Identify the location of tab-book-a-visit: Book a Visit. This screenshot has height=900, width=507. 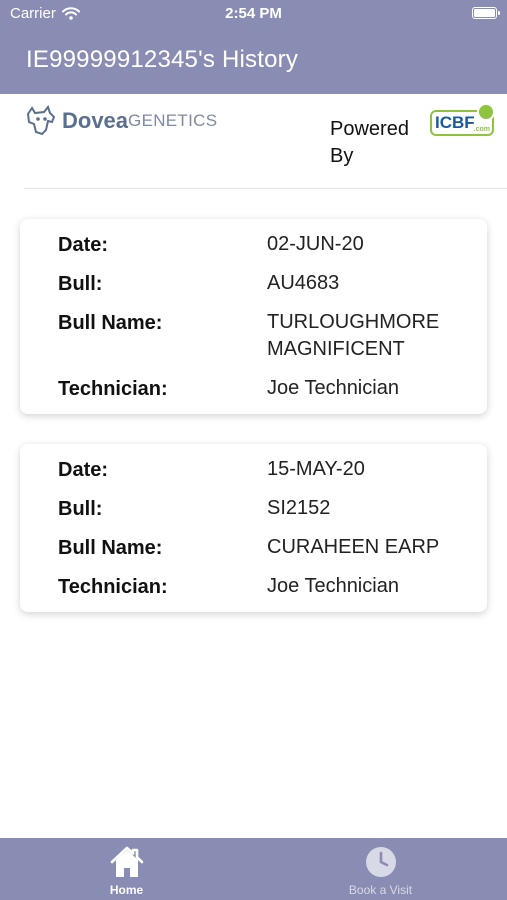
(380, 869).